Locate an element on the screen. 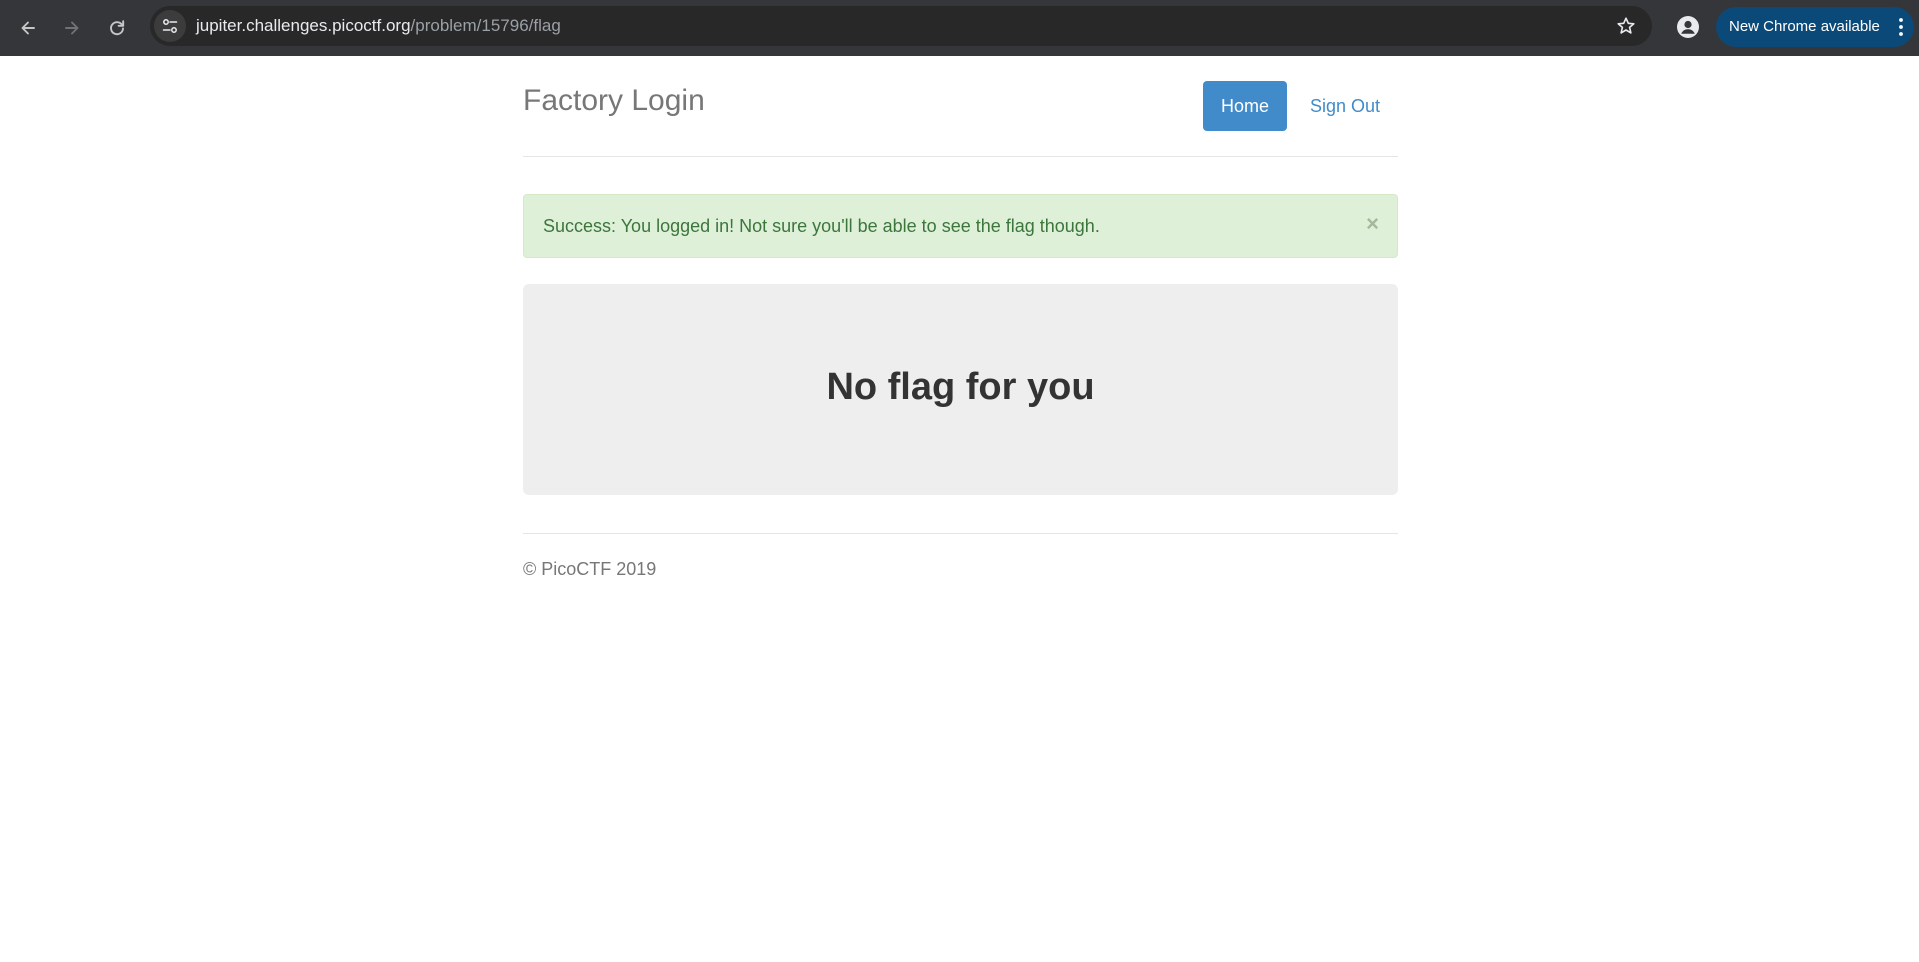  profile-button is located at coordinates (1688, 27).